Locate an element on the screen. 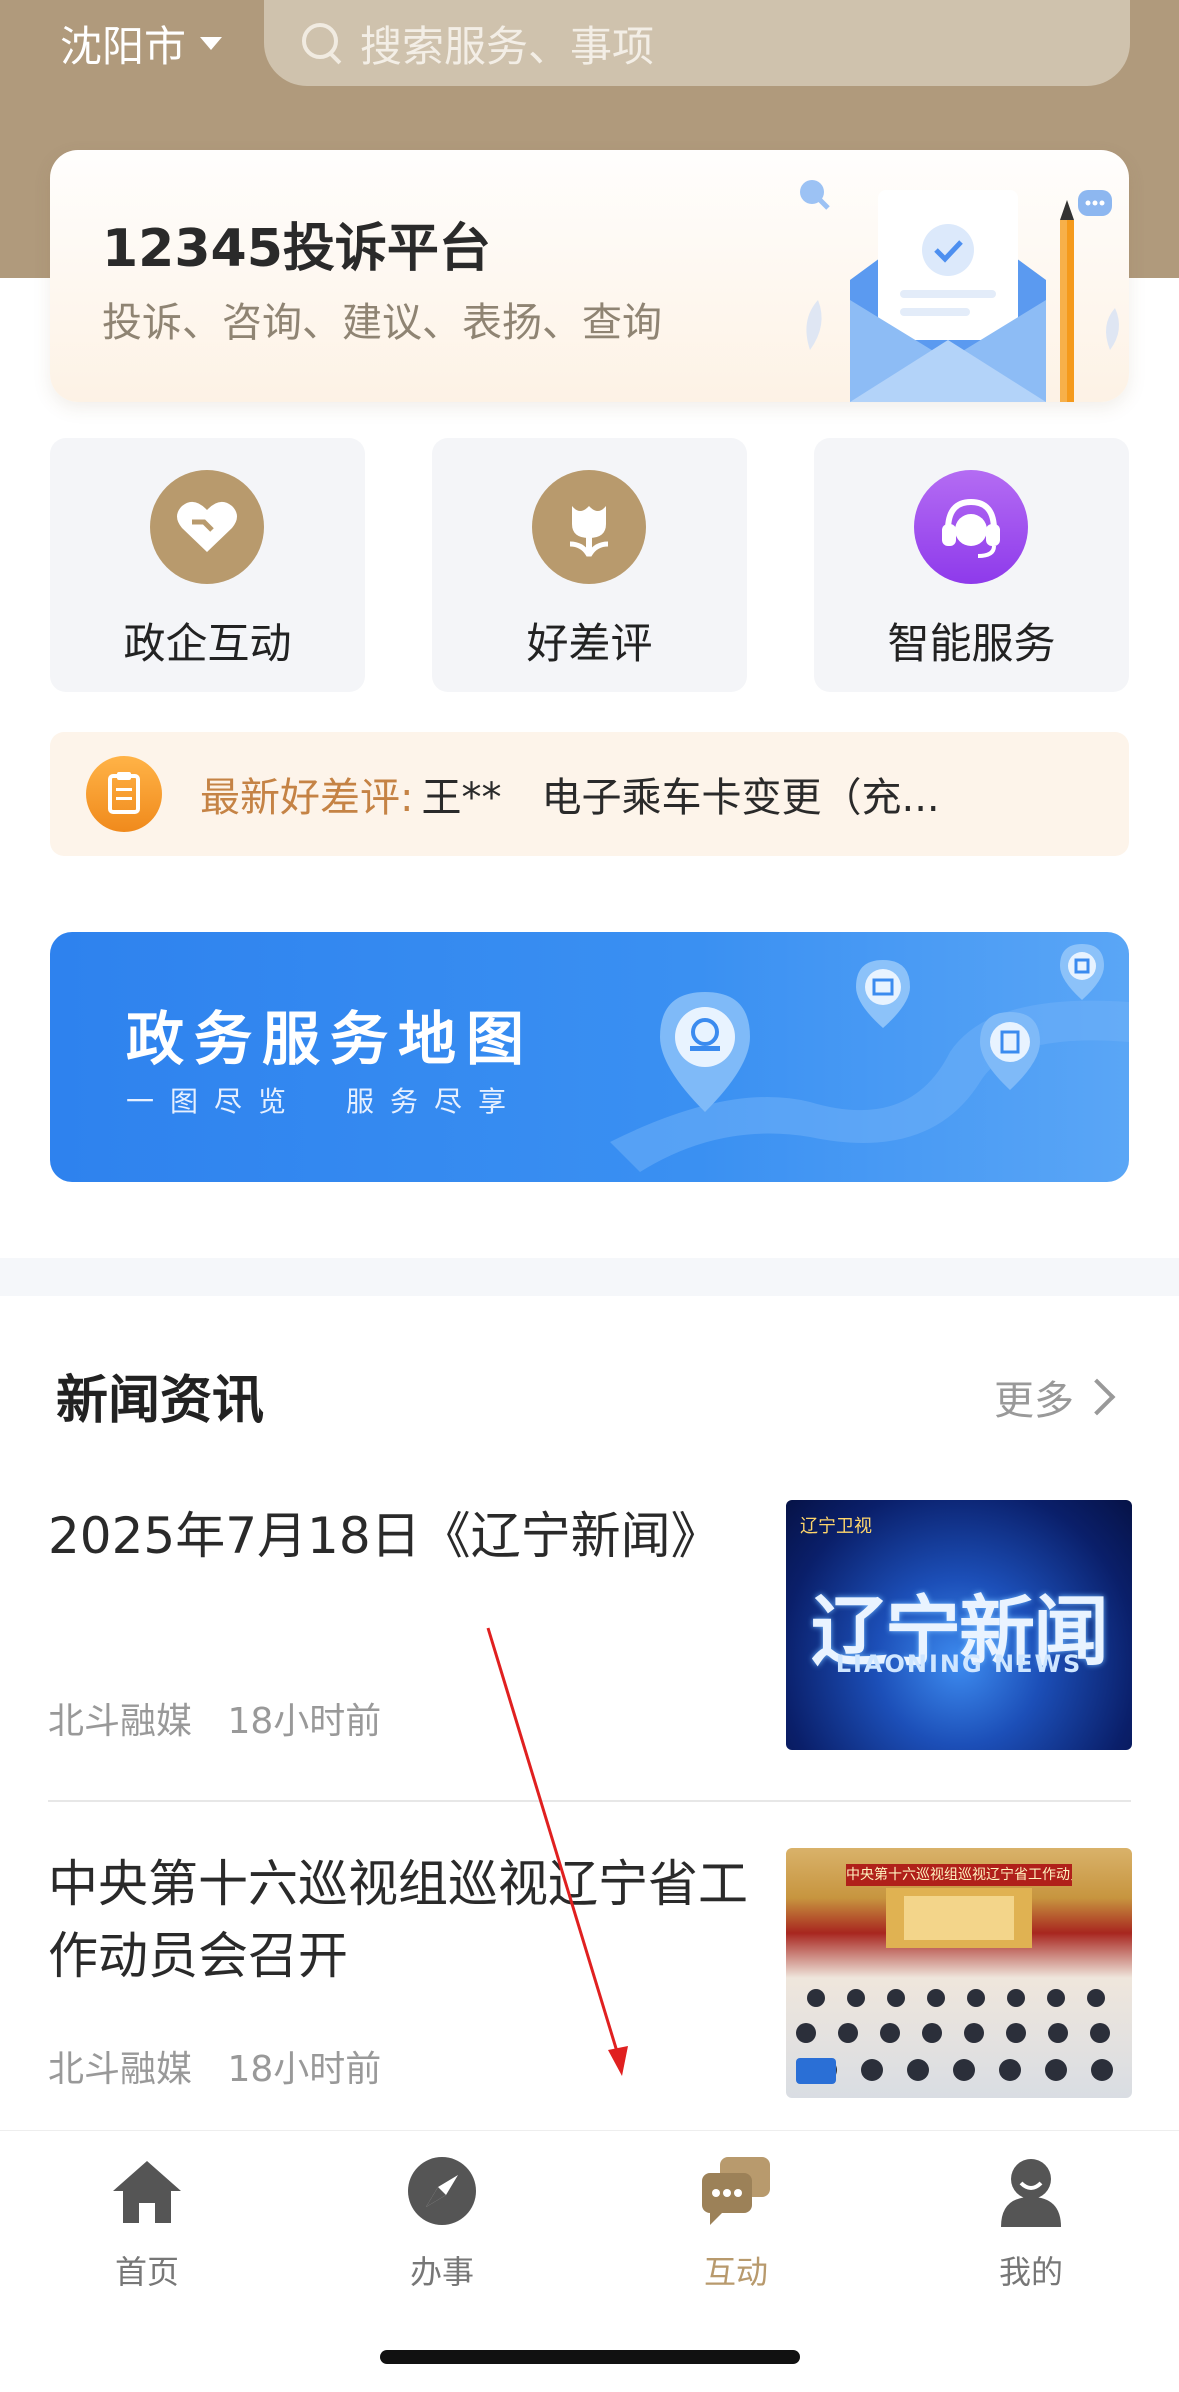 This screenshot has width=1179, height=2392. caret-down-icon is located at coordinates (211, 43).